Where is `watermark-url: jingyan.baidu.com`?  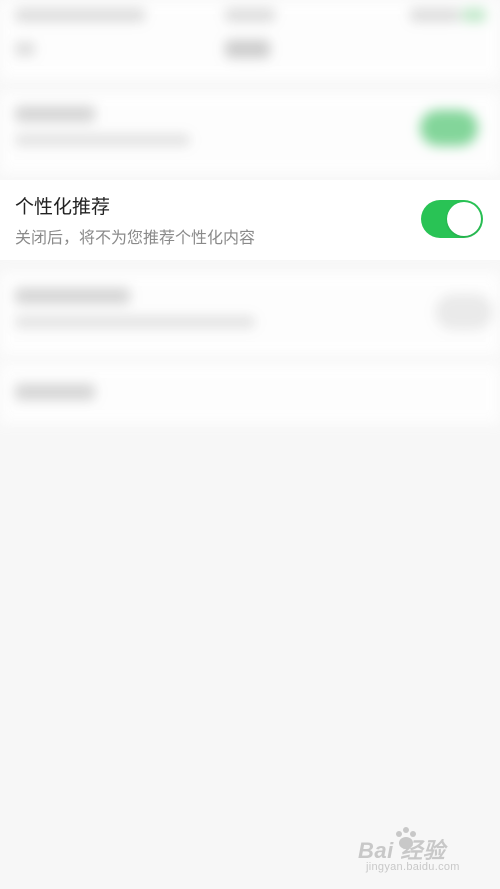 watermark-url: jingyan.baidu.com is located at coordinates (413, 867).